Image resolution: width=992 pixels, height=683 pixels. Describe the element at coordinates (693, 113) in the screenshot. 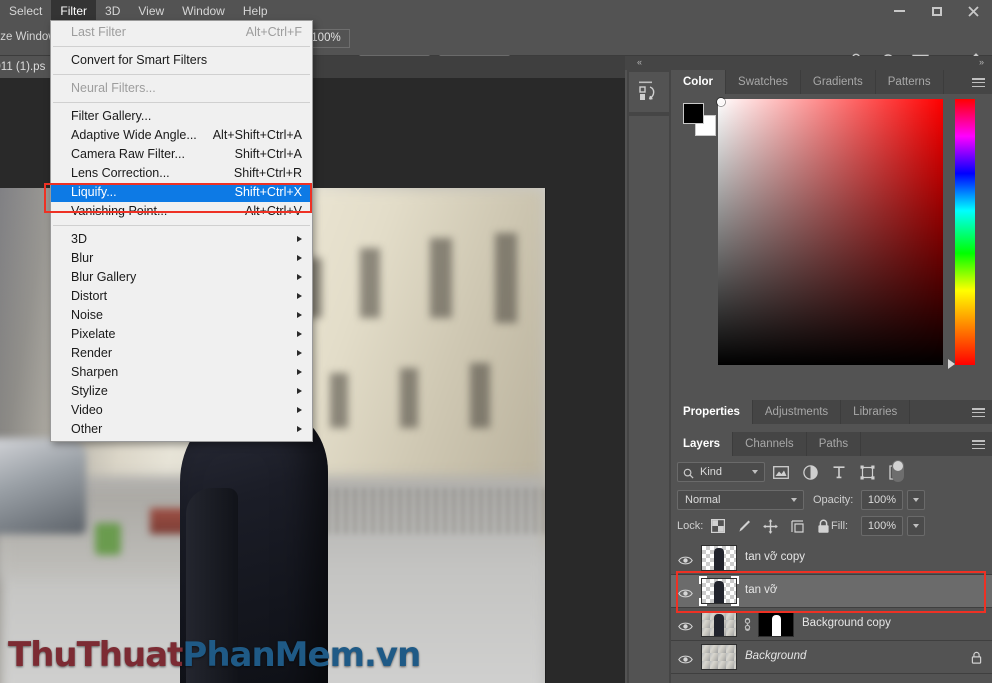

I see `foreground-color-swatch` at that location.